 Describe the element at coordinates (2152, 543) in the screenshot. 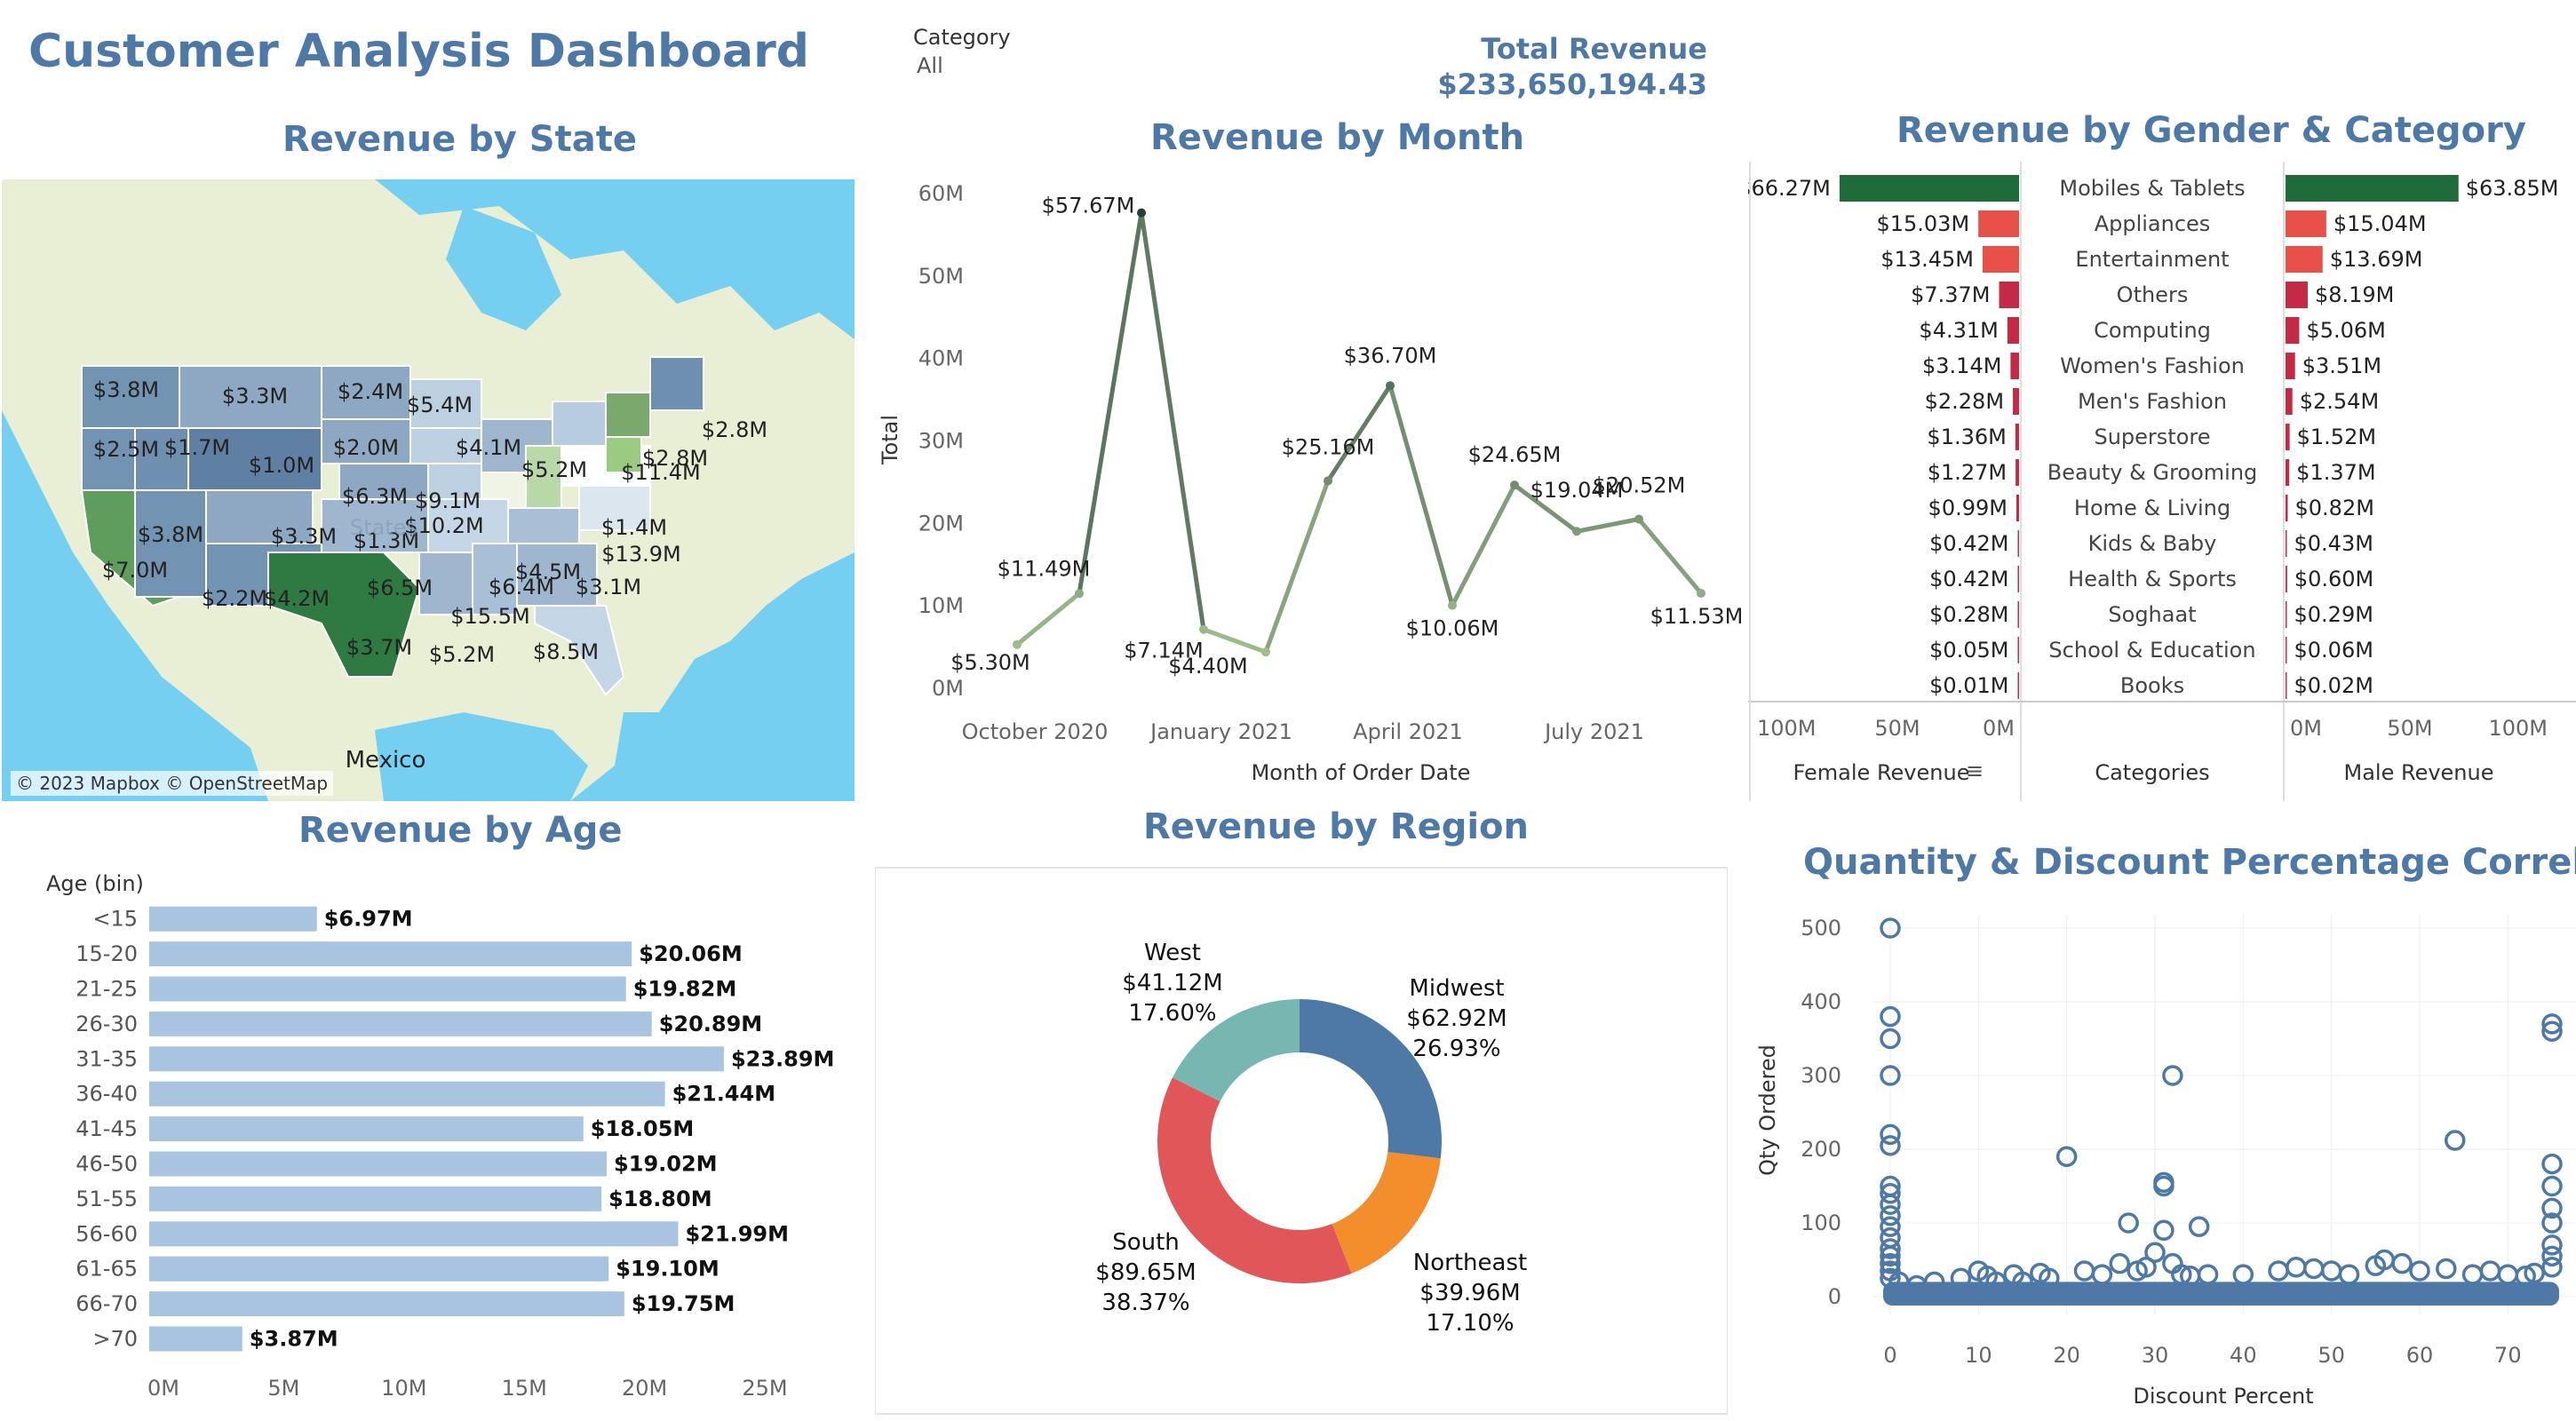

I see `category-label: Kids & Baby` at that location.